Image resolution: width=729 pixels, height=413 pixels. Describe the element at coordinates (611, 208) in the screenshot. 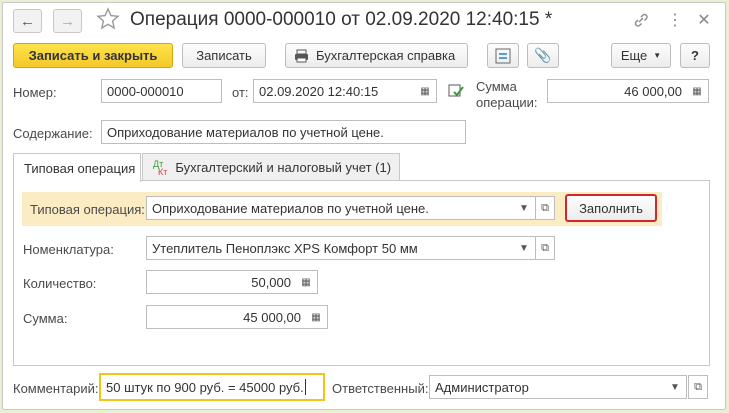

I see `fill-button: Заполнить` at that location.